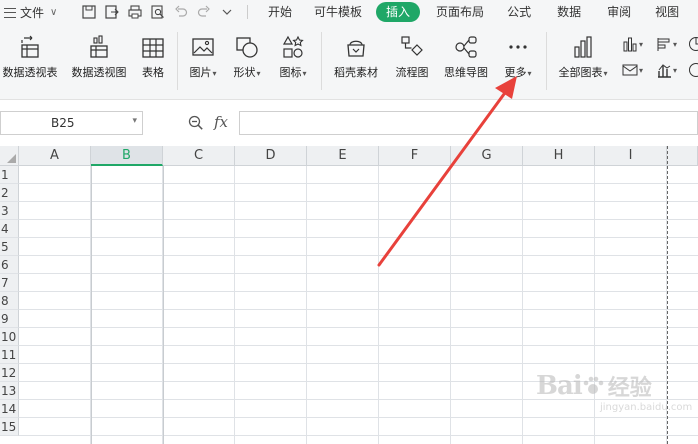 The height and width of the screenshot is (444, 698). I want to click on column-header-a: A, so click(55, 156).